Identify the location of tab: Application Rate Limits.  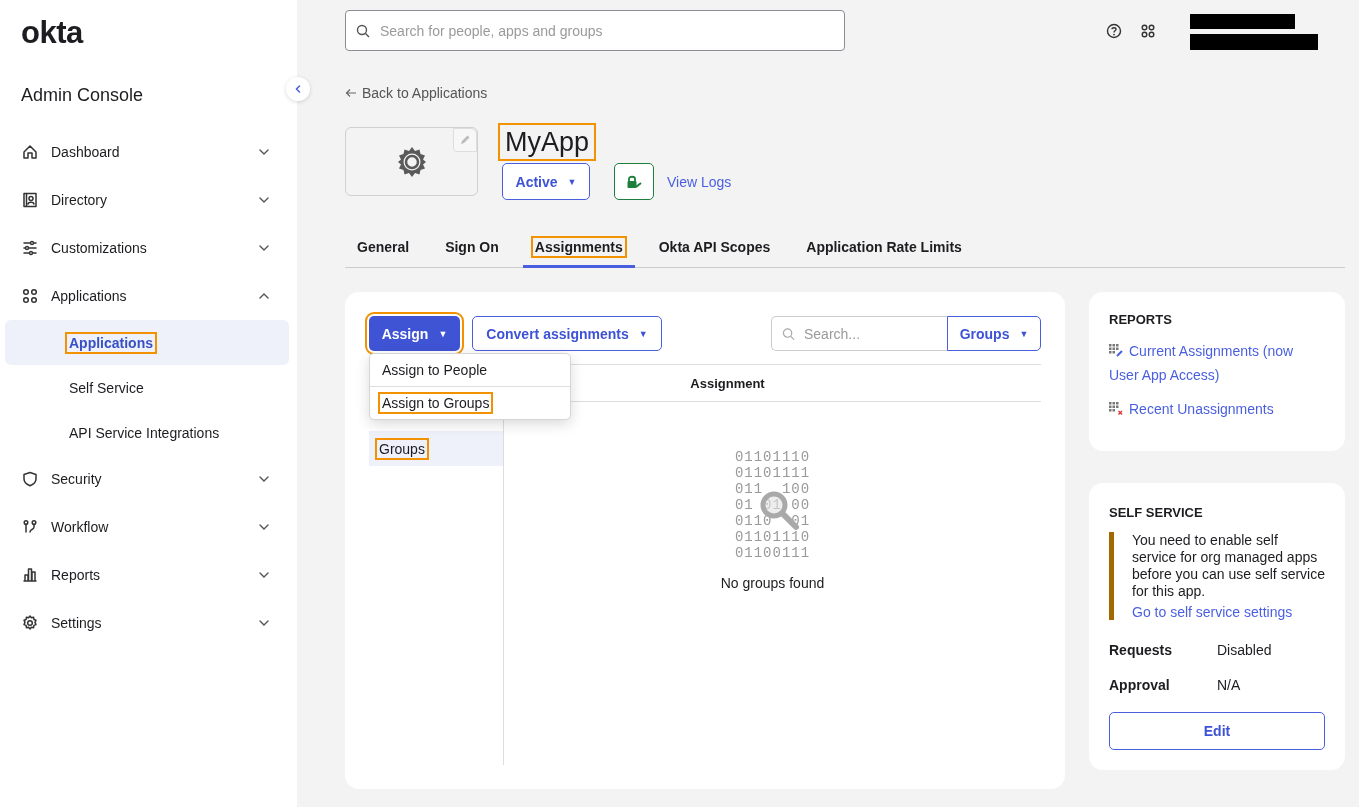
(884, 248).